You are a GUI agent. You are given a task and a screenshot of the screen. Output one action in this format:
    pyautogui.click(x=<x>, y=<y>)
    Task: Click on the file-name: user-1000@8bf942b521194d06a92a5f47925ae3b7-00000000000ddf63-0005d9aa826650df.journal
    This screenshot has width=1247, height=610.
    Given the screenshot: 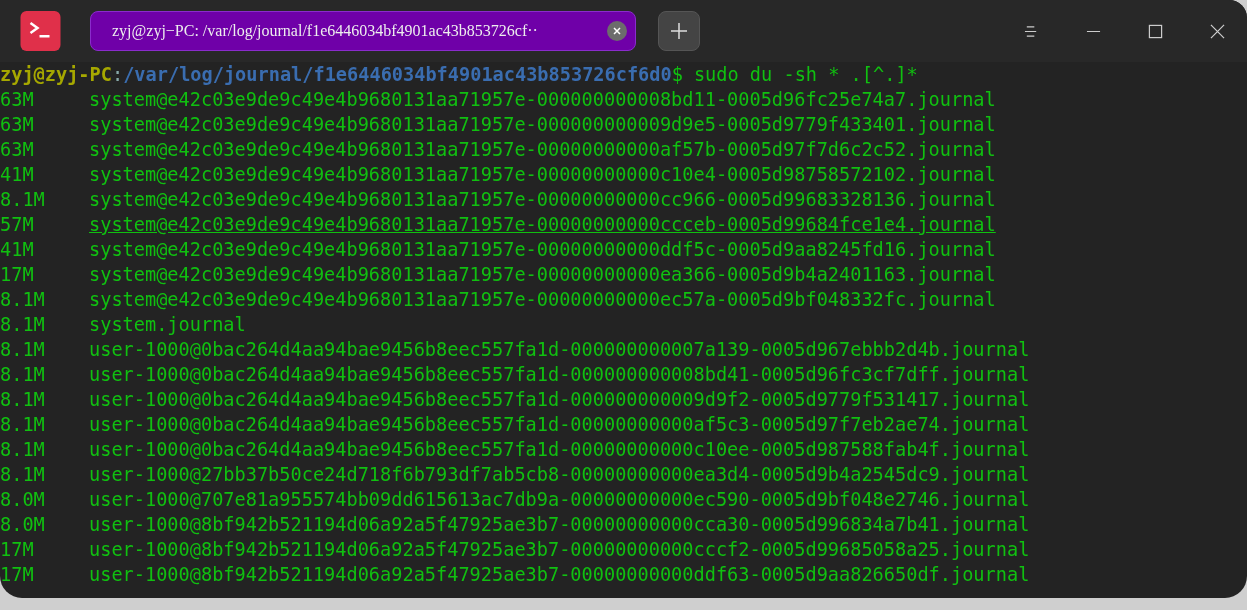 What is the action you would take?
    pyautogui.click(x=559, y=575)
    